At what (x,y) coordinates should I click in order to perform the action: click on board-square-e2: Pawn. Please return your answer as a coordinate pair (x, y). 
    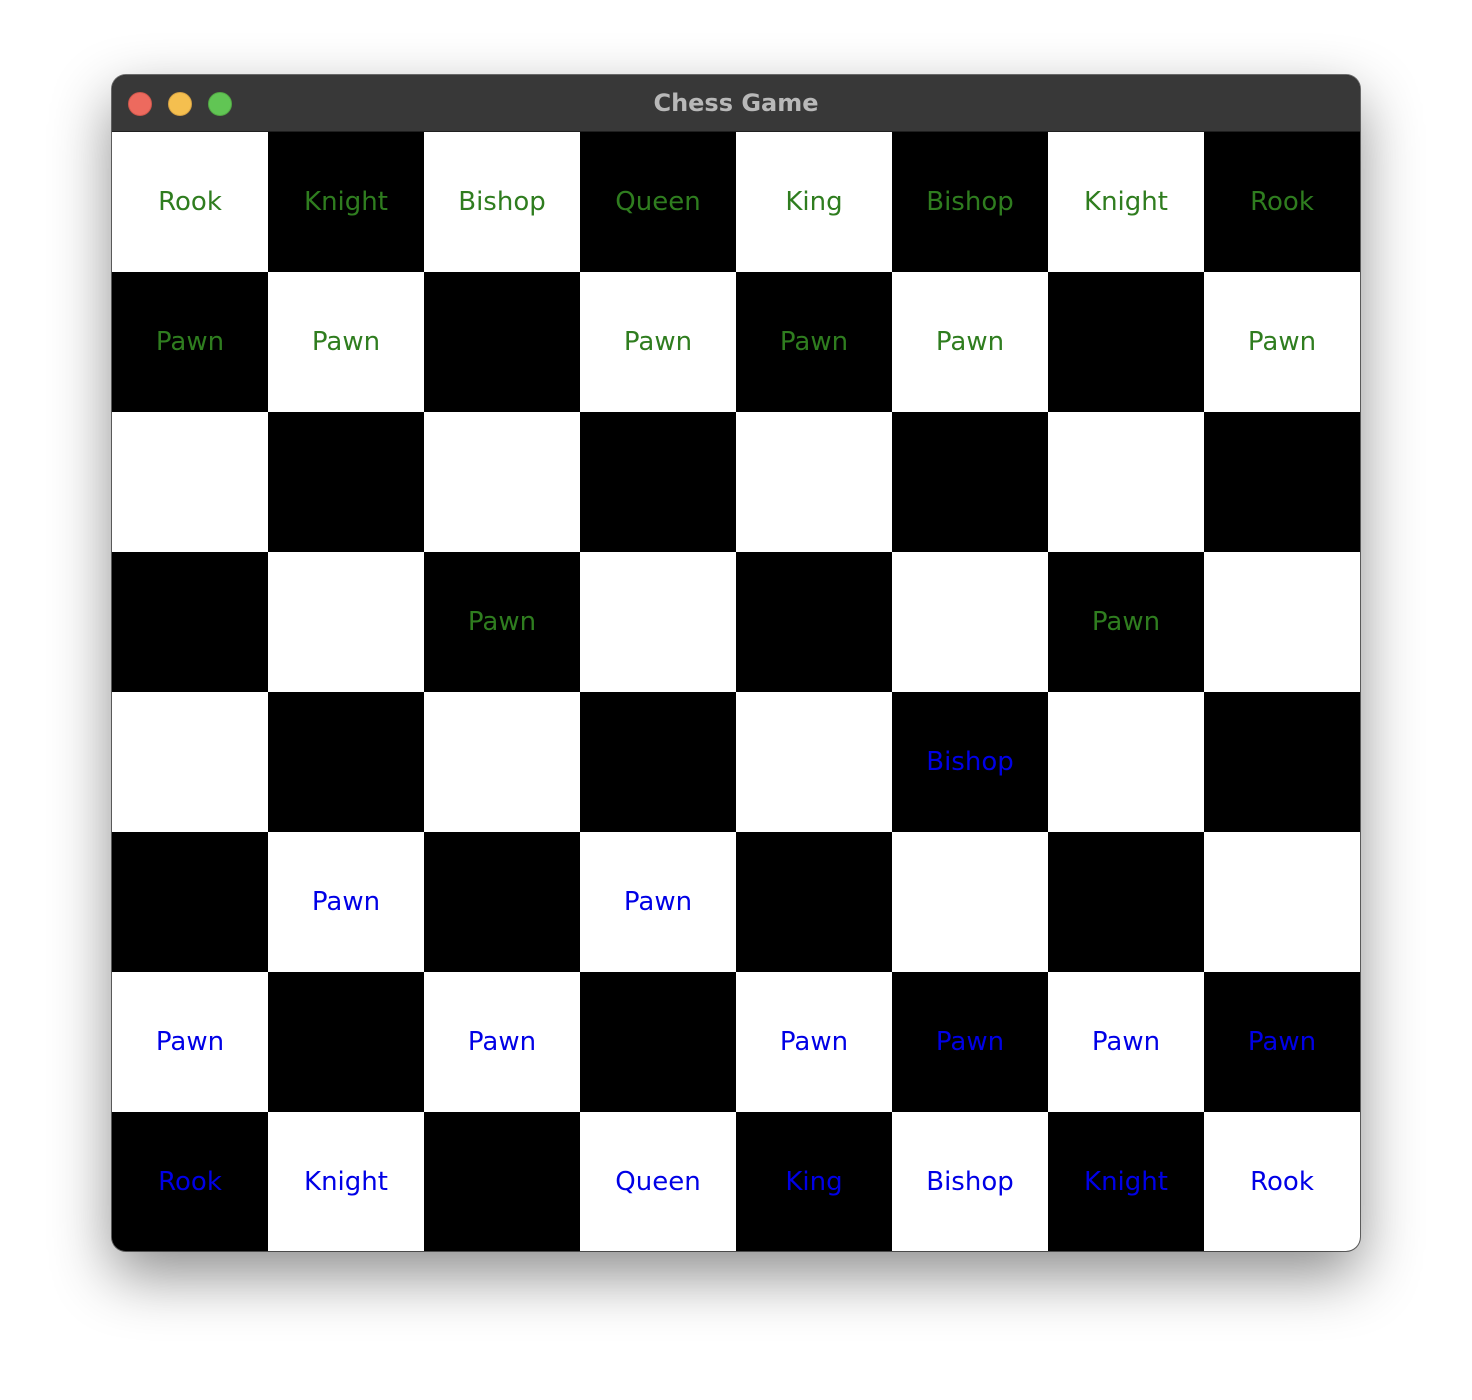
    Looking at the image, I should click on (814, 1042).